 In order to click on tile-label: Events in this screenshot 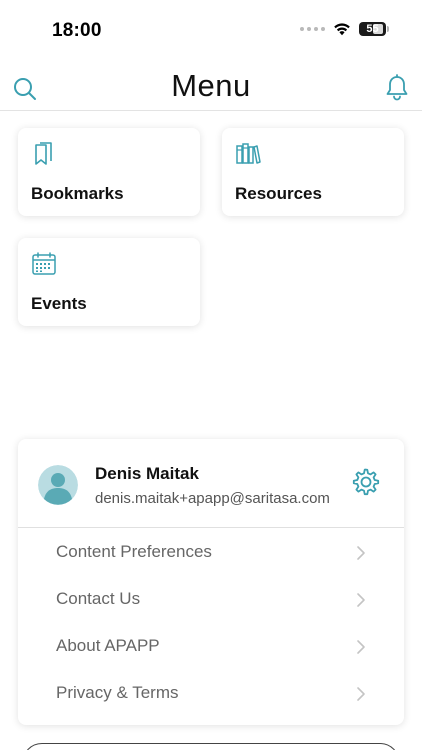, I will do `click(59, 303)`.